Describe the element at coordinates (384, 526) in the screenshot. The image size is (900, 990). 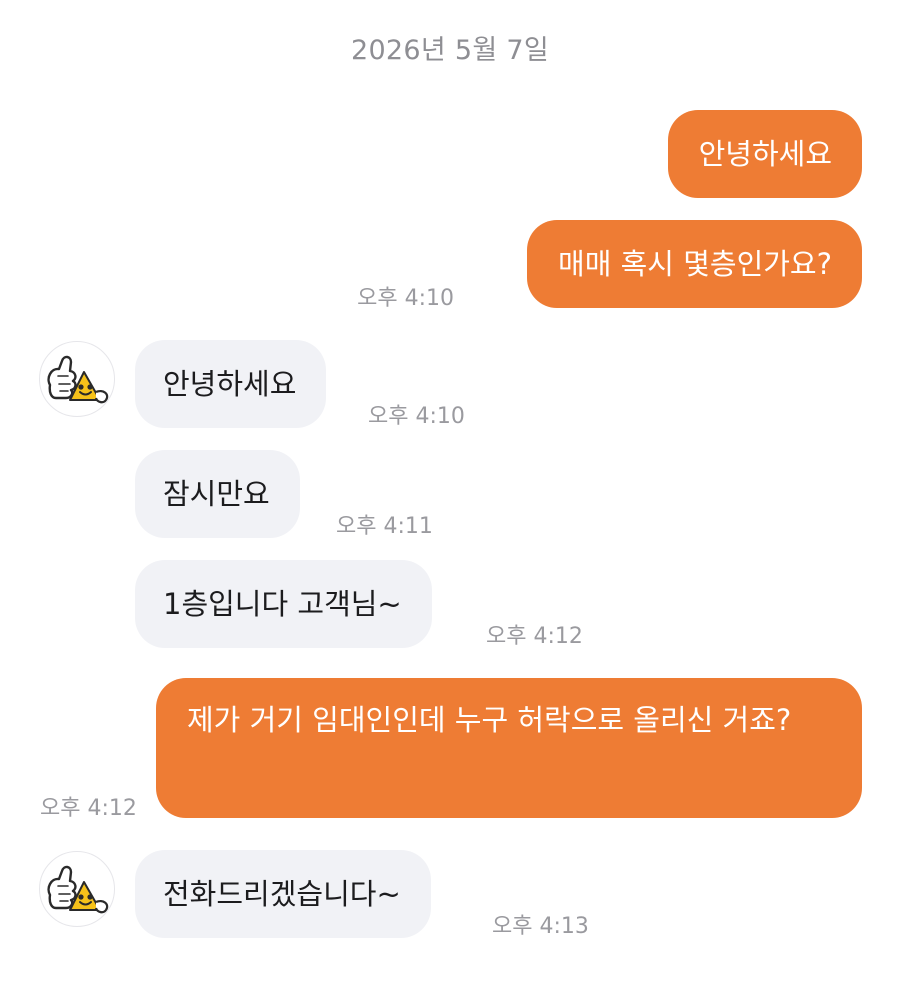
I see `message-timestamp: 오후 4:11` at that location.